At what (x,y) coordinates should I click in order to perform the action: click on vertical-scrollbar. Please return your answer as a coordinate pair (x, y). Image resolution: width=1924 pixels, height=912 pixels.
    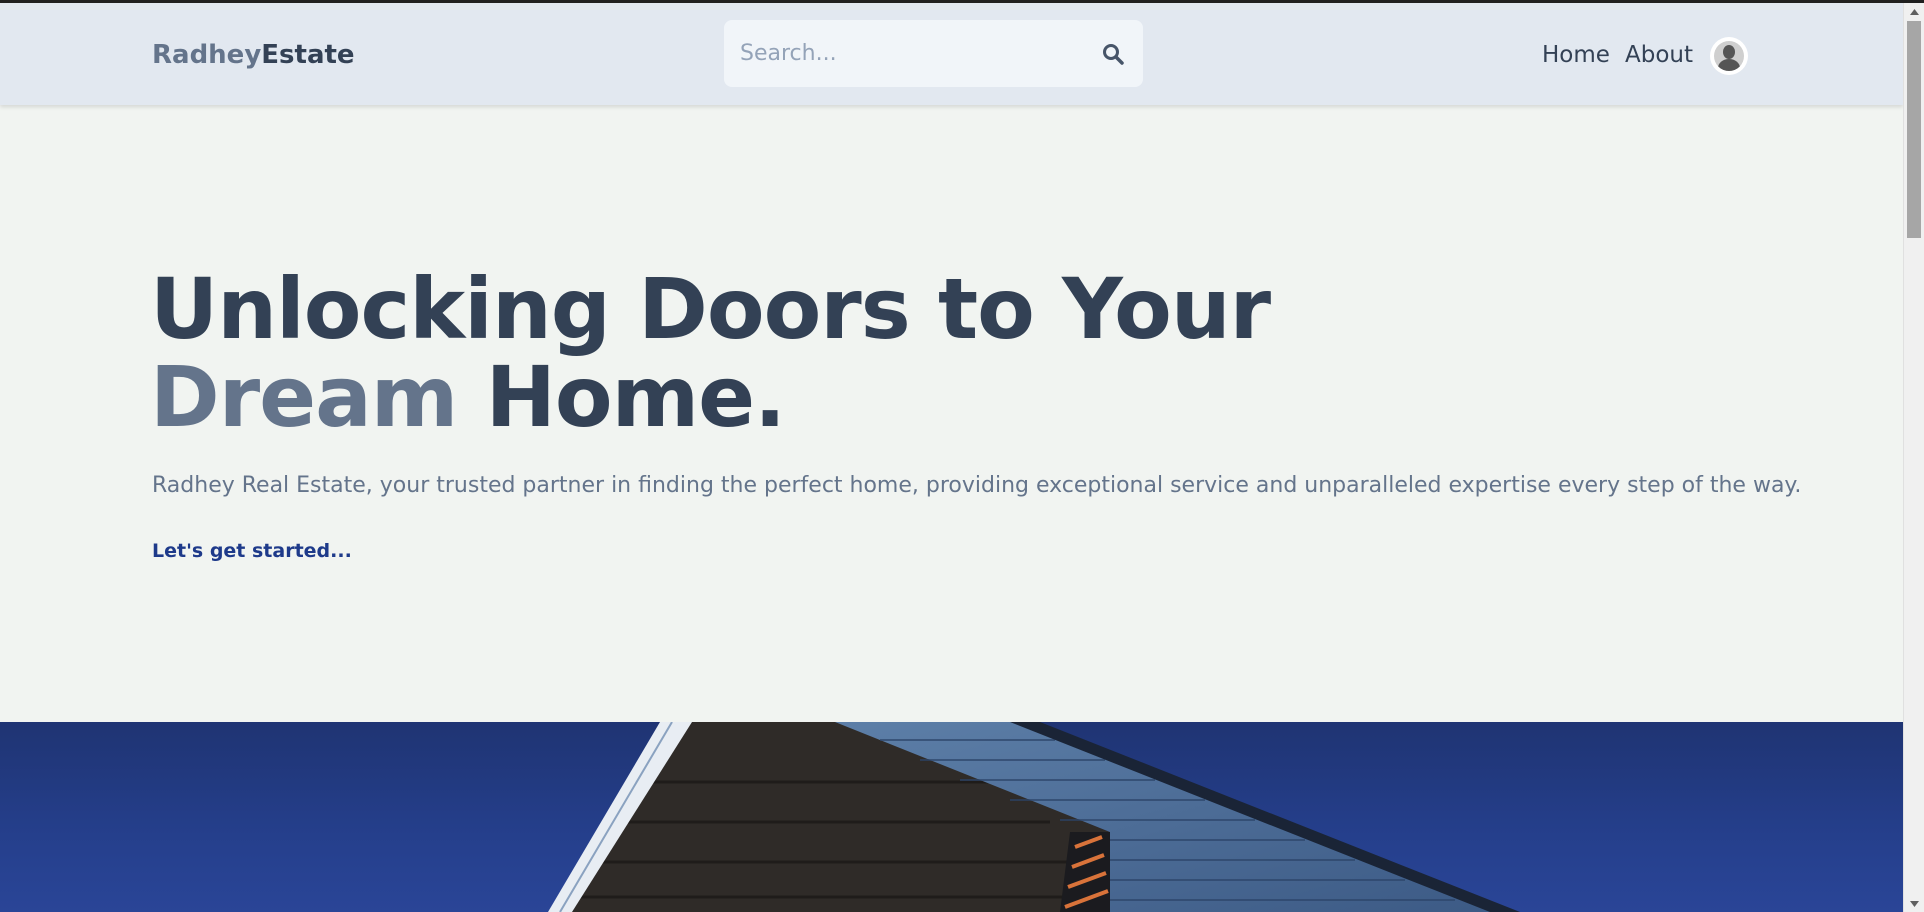
    Looking at the image, I should click on (1913, 457).